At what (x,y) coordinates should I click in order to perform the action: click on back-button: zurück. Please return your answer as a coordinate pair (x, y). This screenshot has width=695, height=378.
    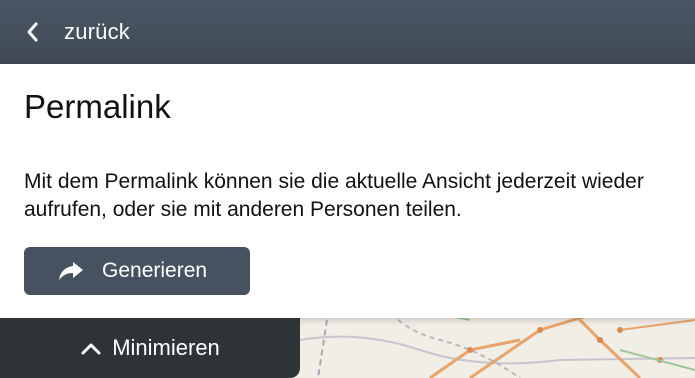
    Looking at the image, I should click on (65, 32).